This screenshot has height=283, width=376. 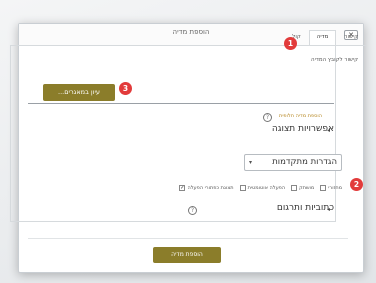 I want to click on display-options-header: אפשרויות תצוגה, so click(x=303, y=129).